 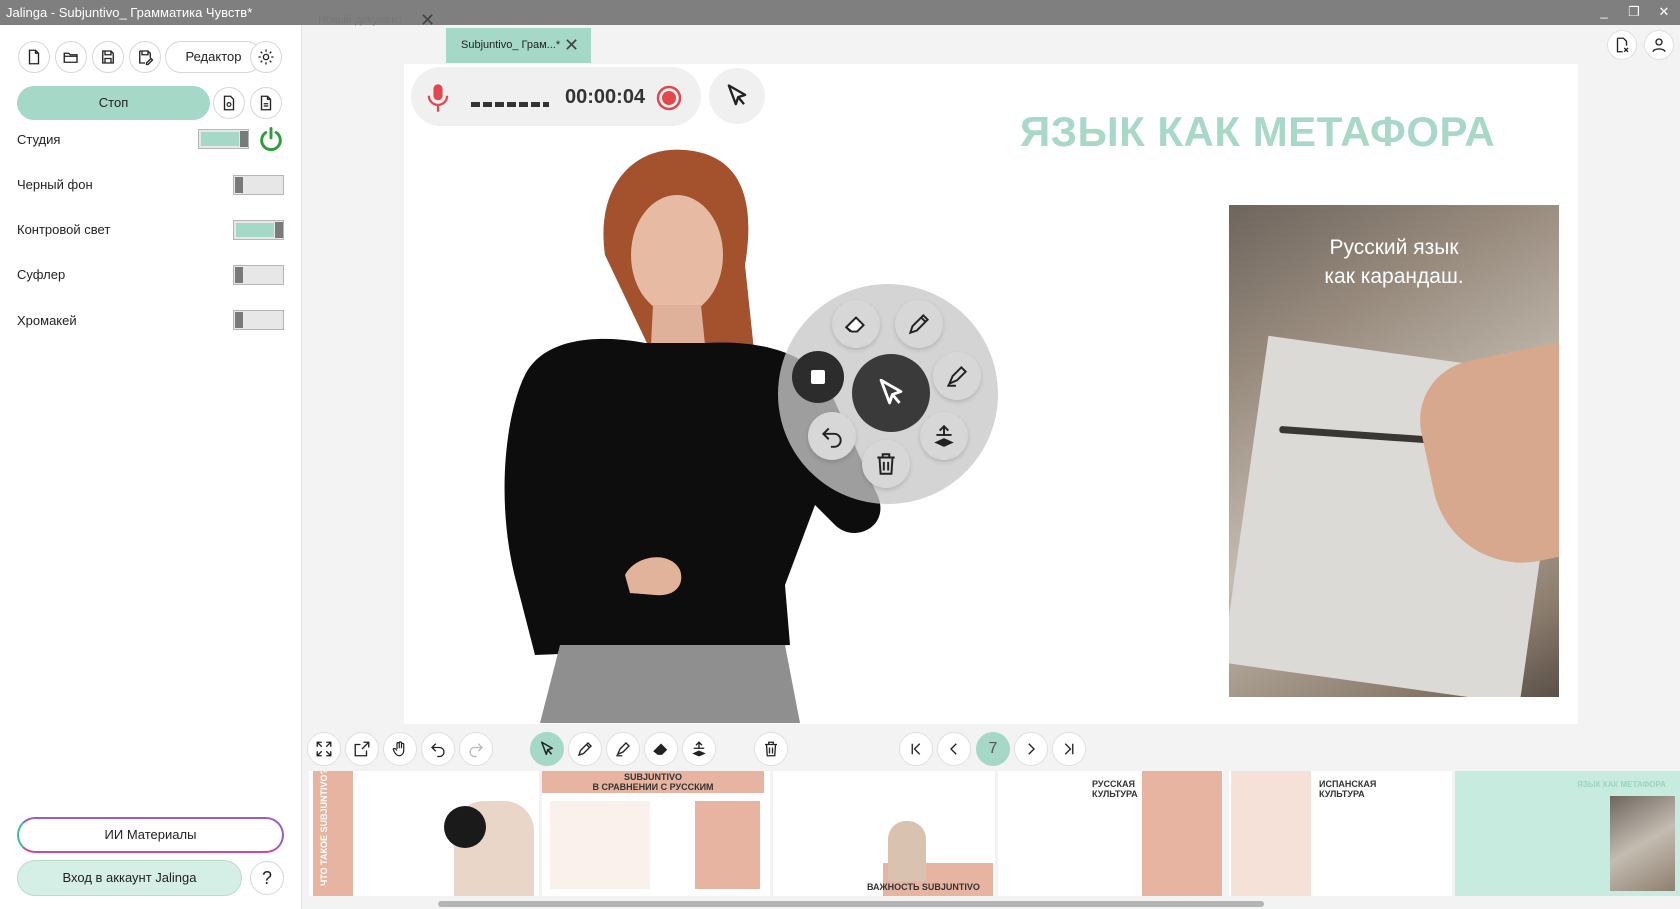 I want to click on tab-label: Subjuntivo_ Грам...*, so click(x=511, y=45).